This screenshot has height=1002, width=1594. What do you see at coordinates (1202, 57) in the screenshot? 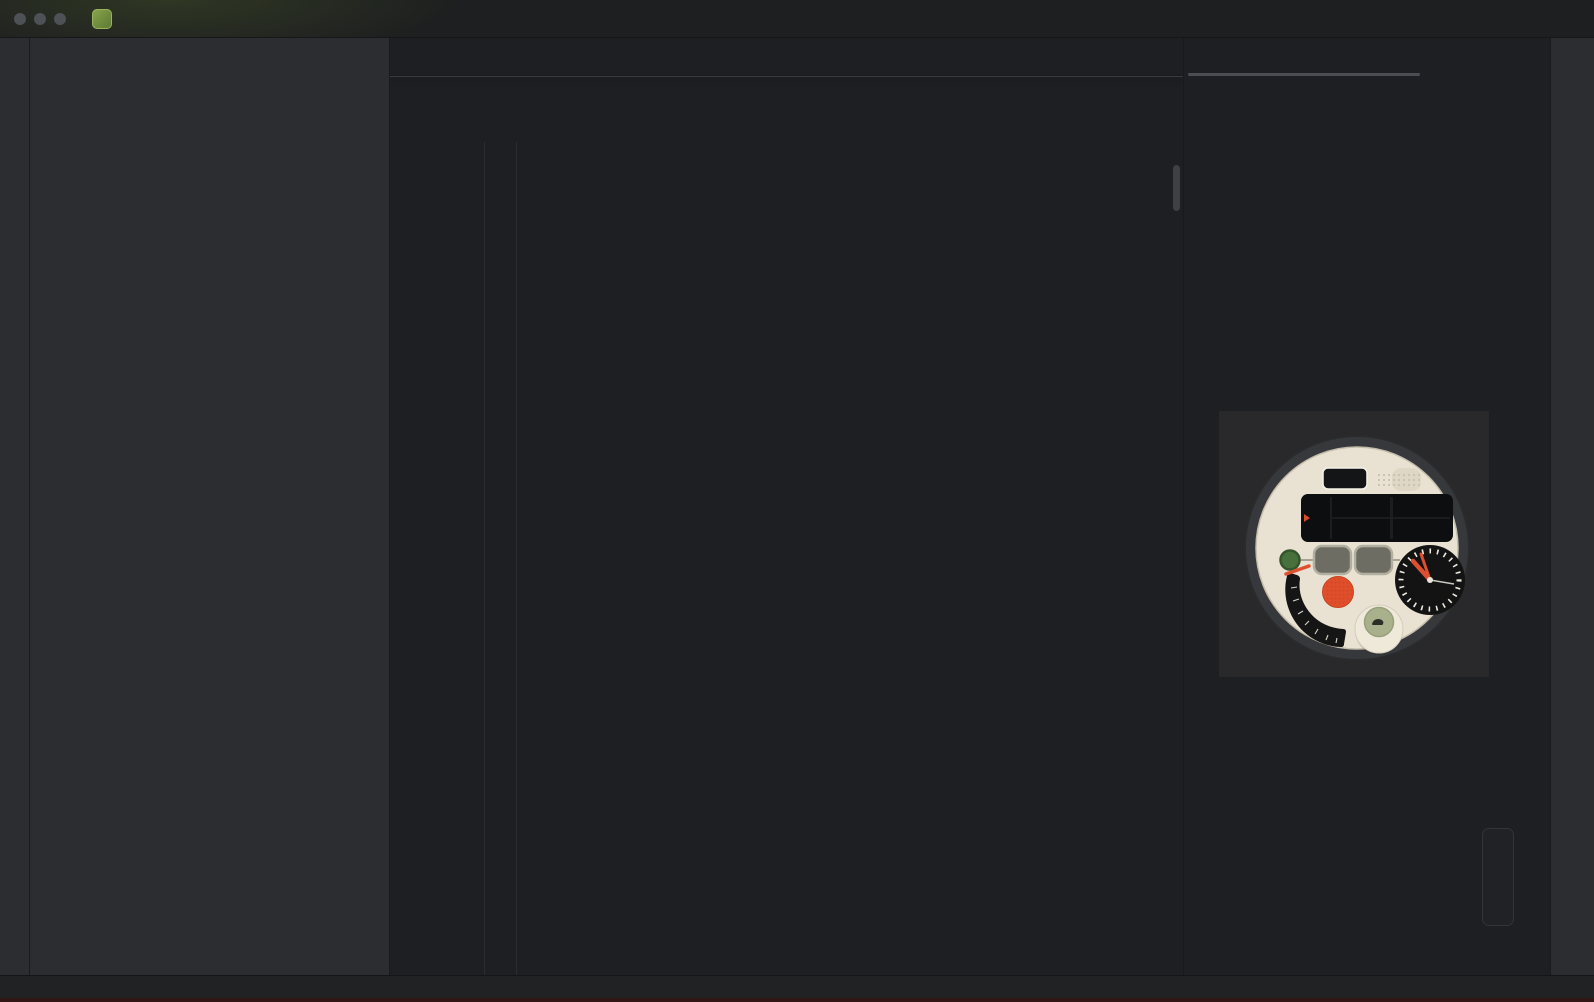
I see `device-tab-icon` at bounding box center [1202, 57].